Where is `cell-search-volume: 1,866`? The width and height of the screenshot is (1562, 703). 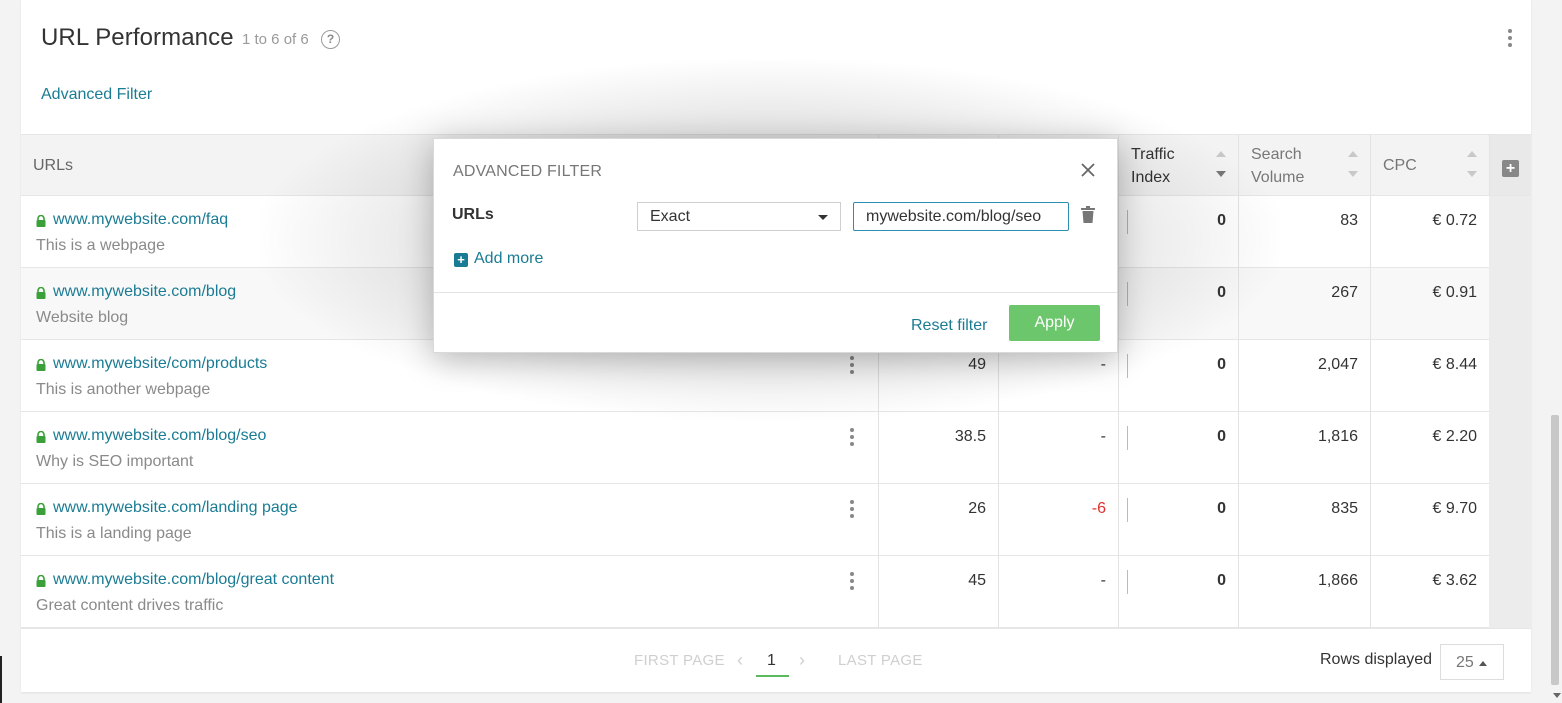
cell-search-volume: 1,866 is located at coordinates (1304, 592).